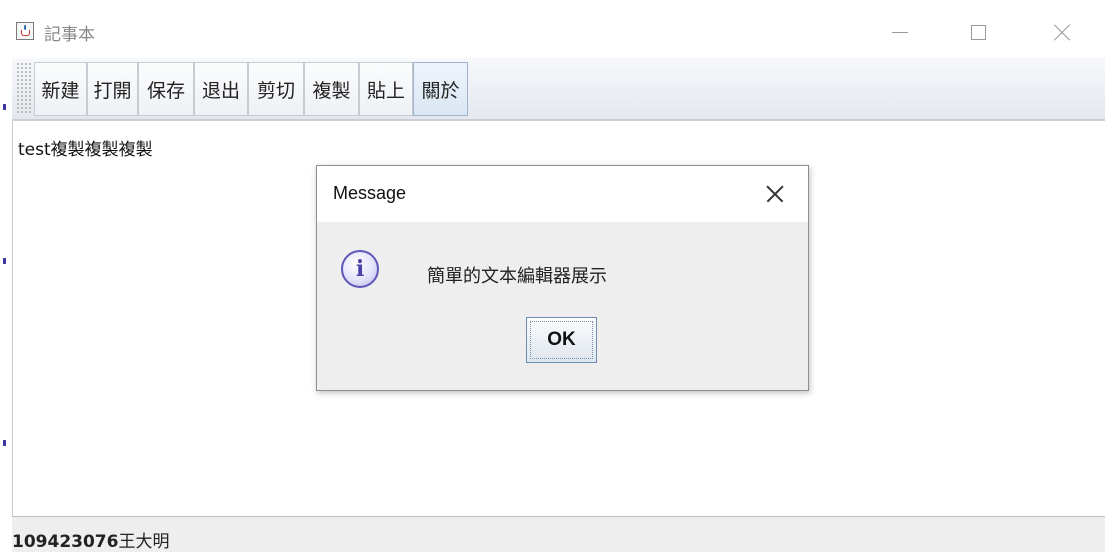 The height and width of the screenshot is (552, 1105). I want to click on minimize-icon, so click(900, 32).